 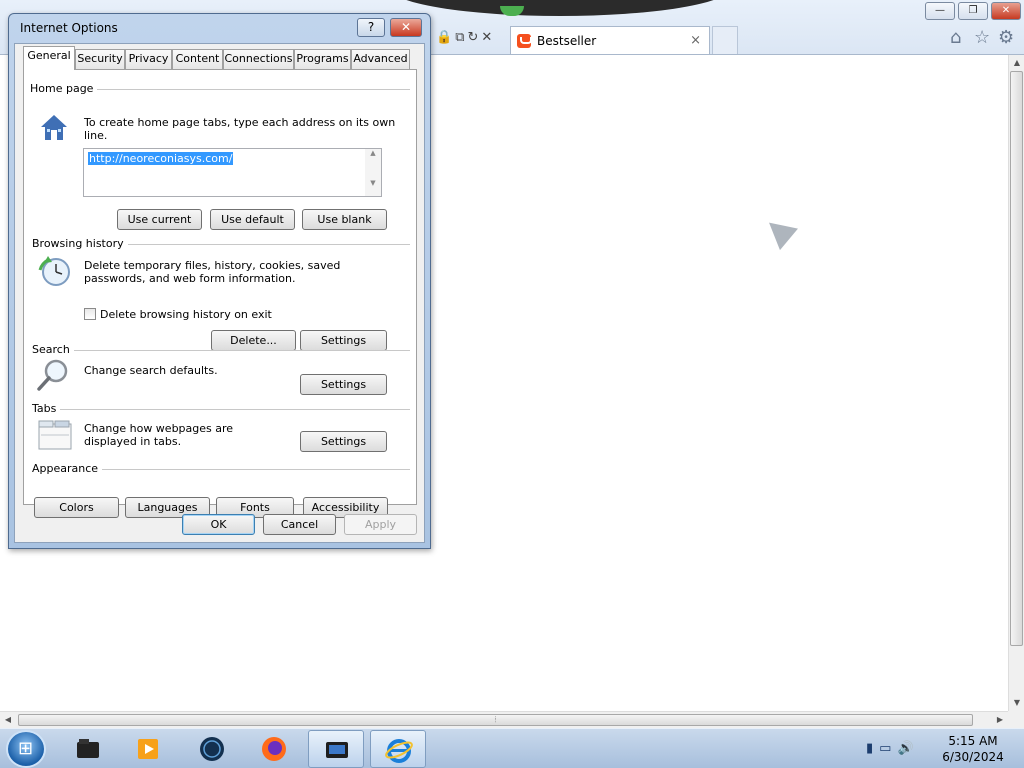 I want to click on house-icon, so click(x=54, y=127).